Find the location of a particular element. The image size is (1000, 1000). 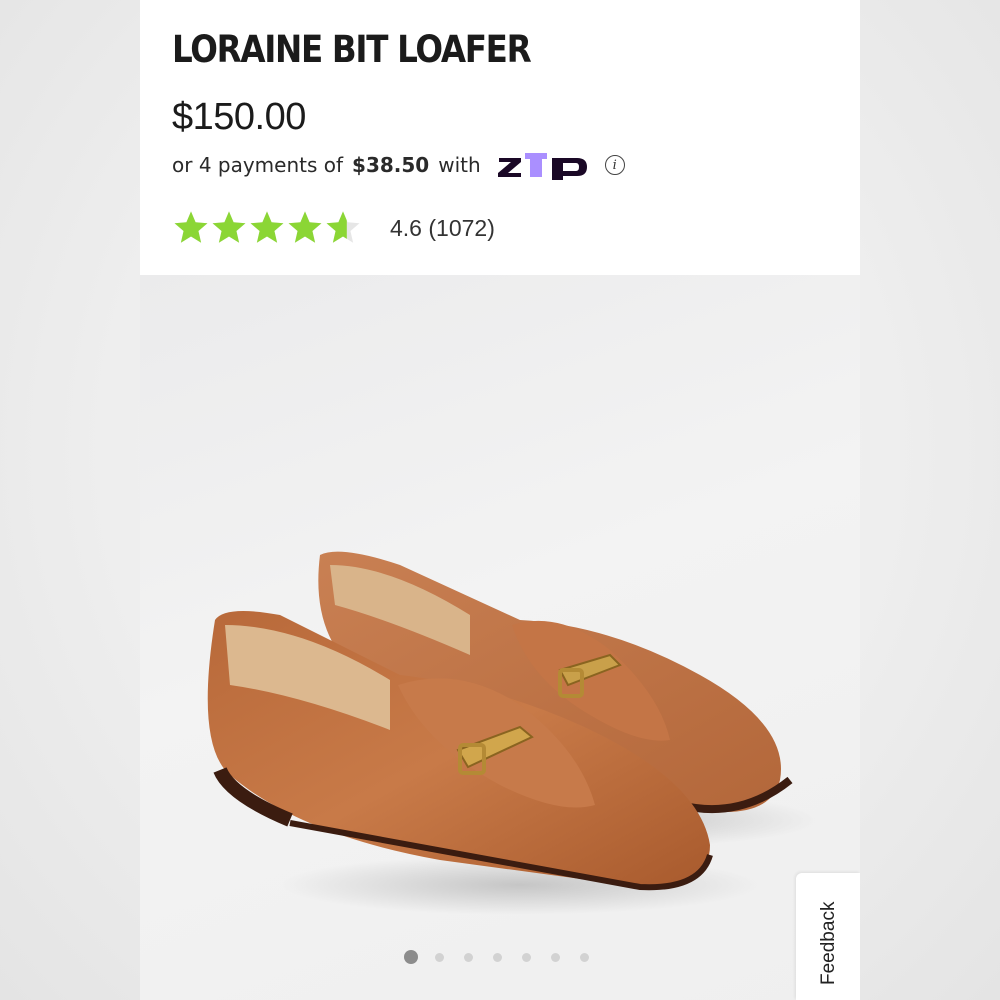

feedback-tab: Feedback is located at coordinates (828, 936).